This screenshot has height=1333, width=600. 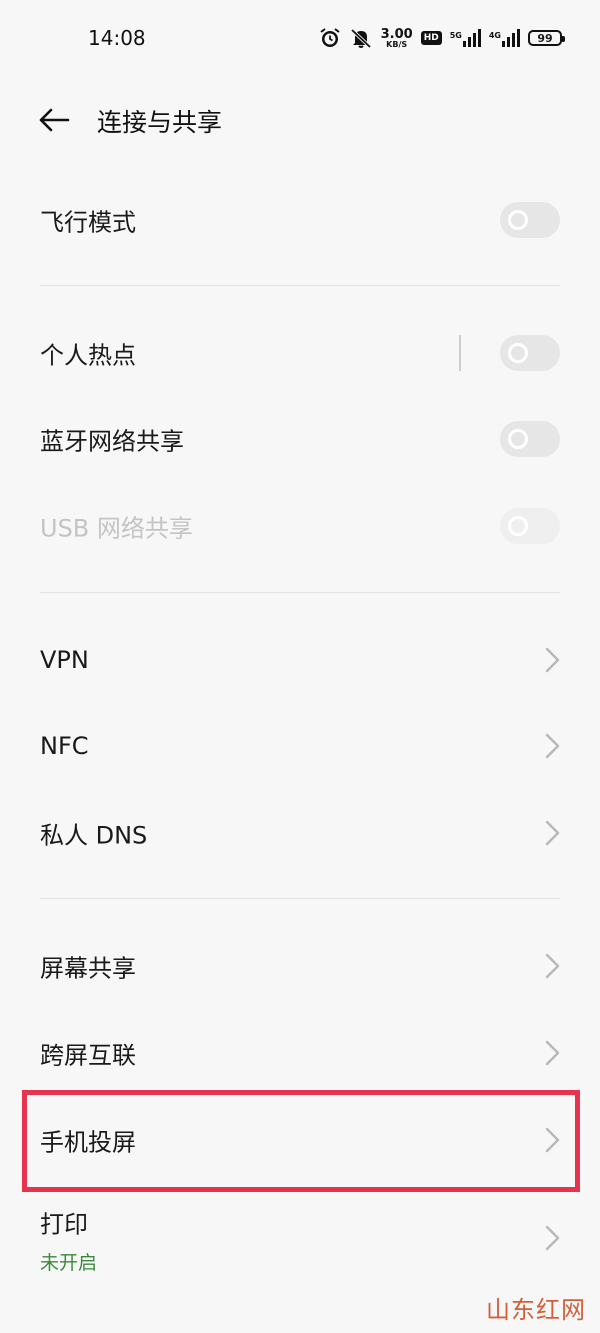 I want to click on signal-sim2-icon: 4G, so click(x=504, y=38).